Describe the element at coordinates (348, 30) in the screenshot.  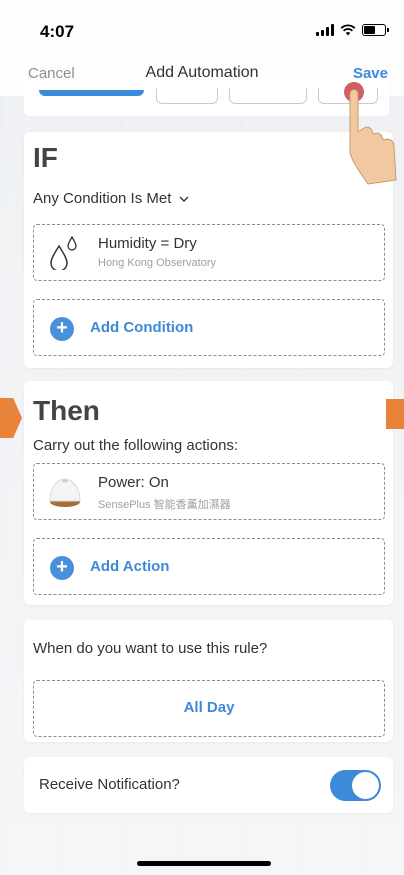
I see `wifi-icon` at that location.